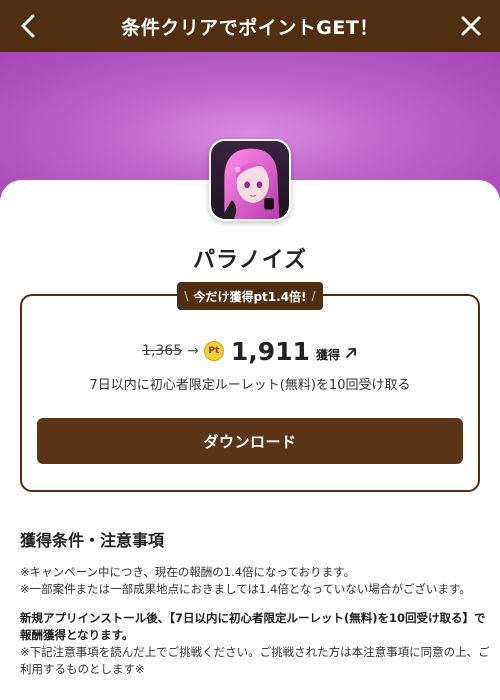  I want to click on badge-right-mark: /, so click(313, 296).